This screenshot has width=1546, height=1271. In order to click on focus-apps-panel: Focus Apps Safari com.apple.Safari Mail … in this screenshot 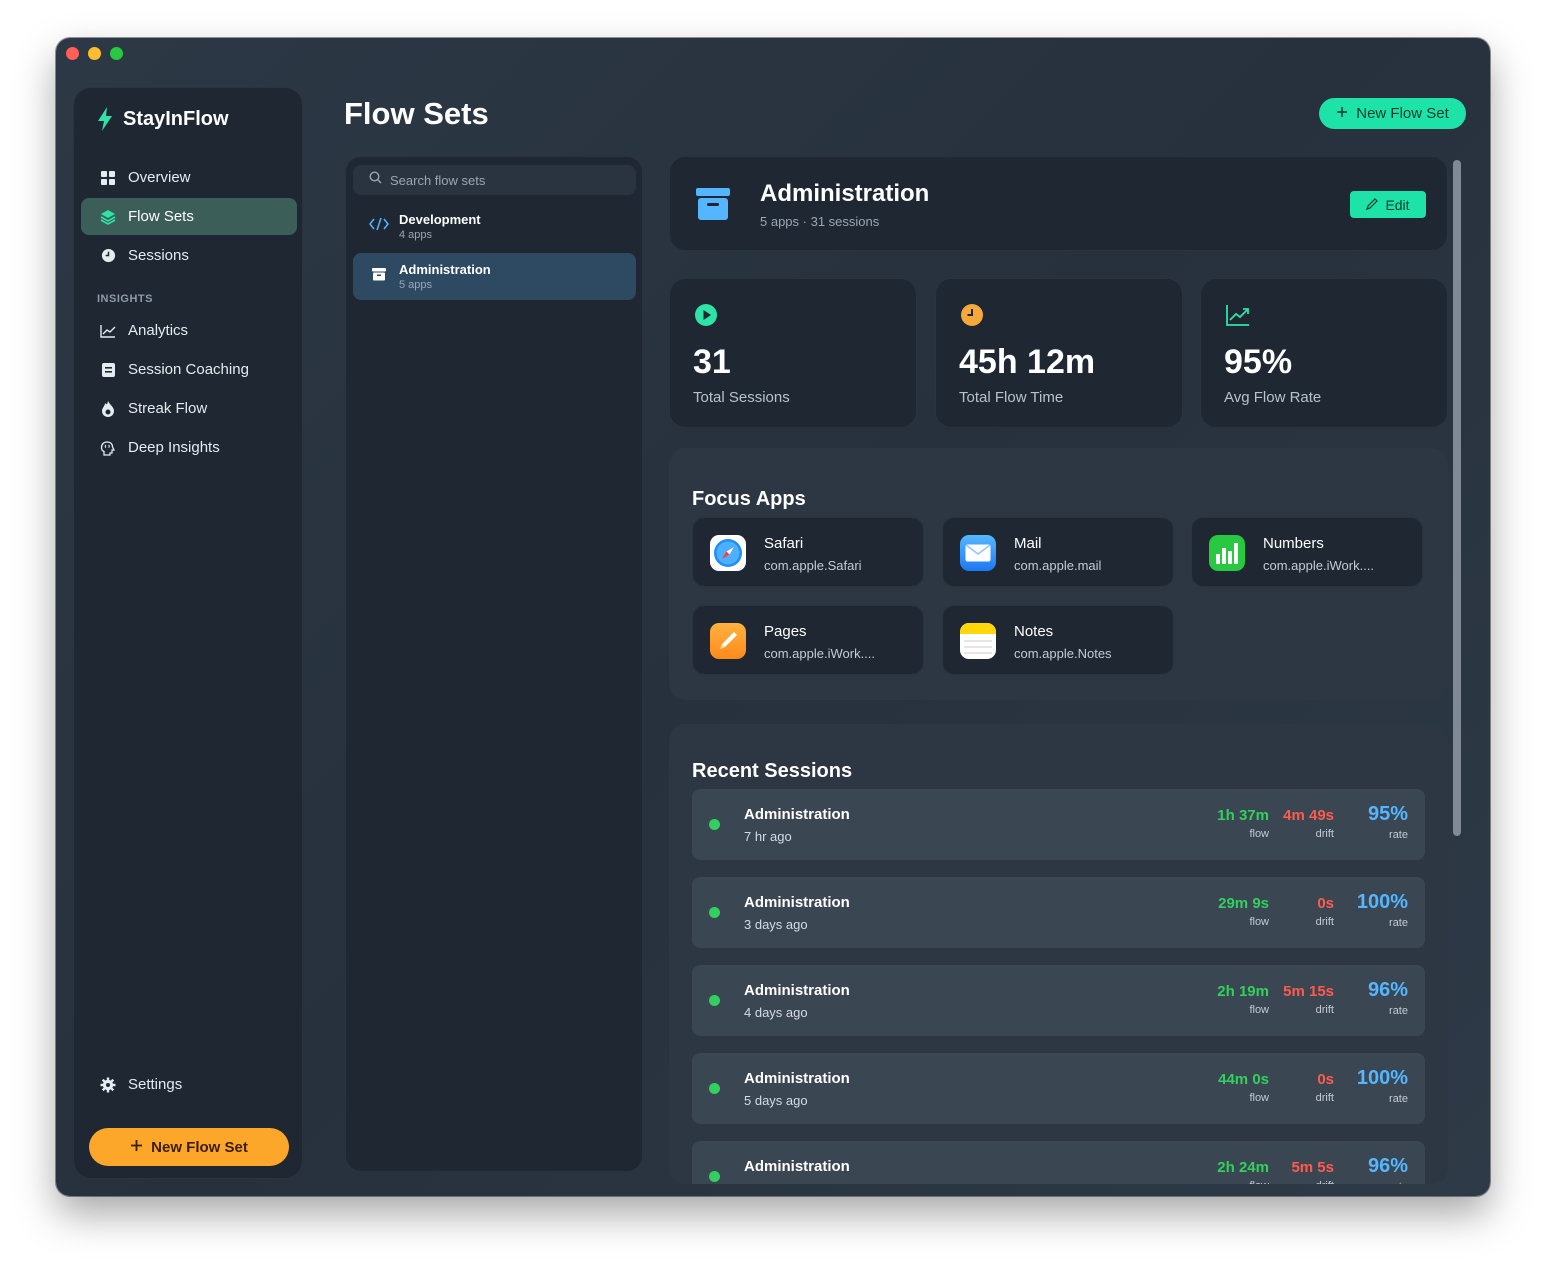, I will do `click(1058, 574)`.